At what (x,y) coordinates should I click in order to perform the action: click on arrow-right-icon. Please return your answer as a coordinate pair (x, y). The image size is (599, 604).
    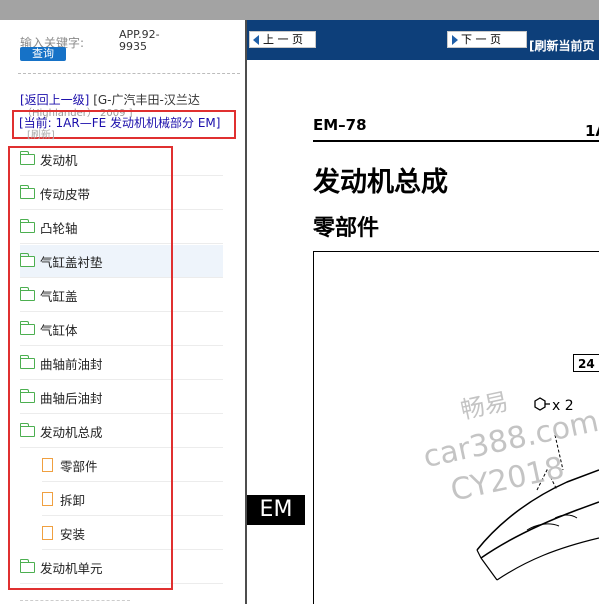
    Looking at the image, I should click on (455, 39).